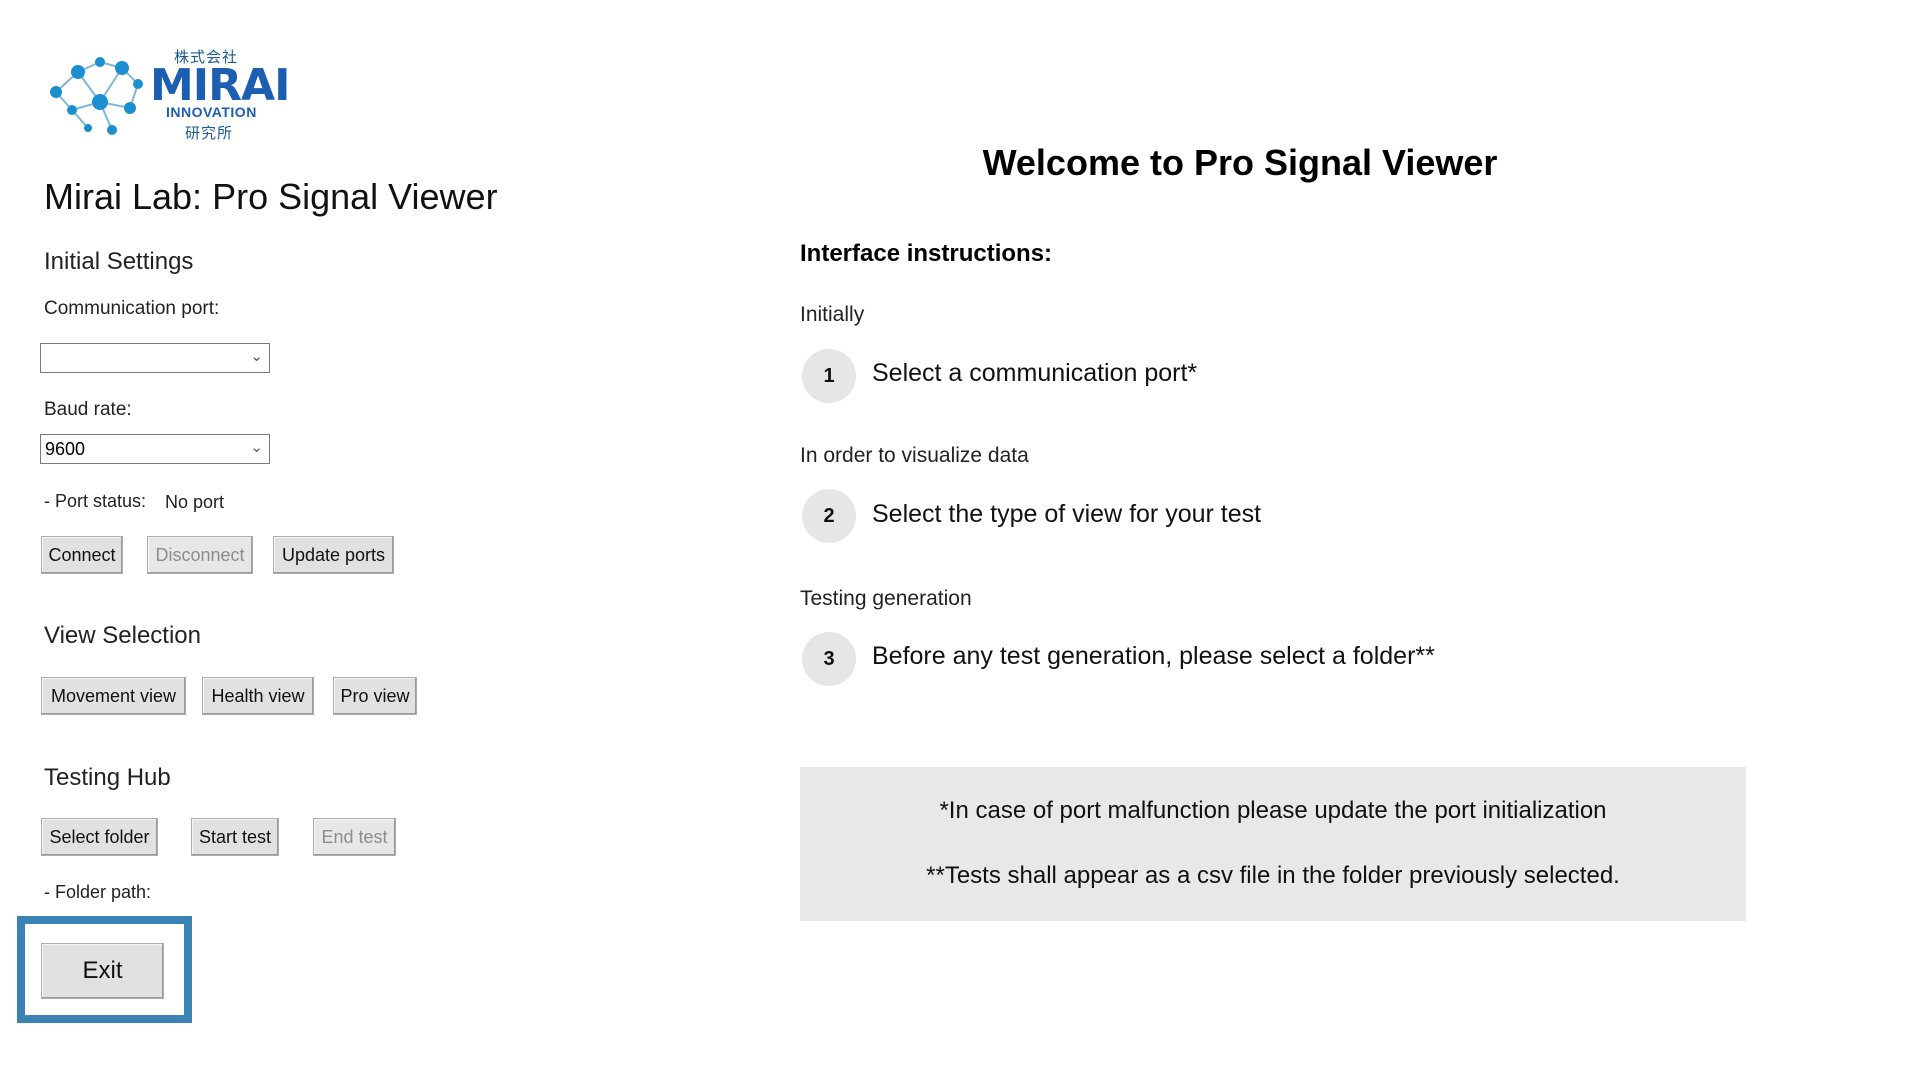  Describe the element at coordinates (829, 516) in the screenshot. I see `step-2-badge: 2` at that location.